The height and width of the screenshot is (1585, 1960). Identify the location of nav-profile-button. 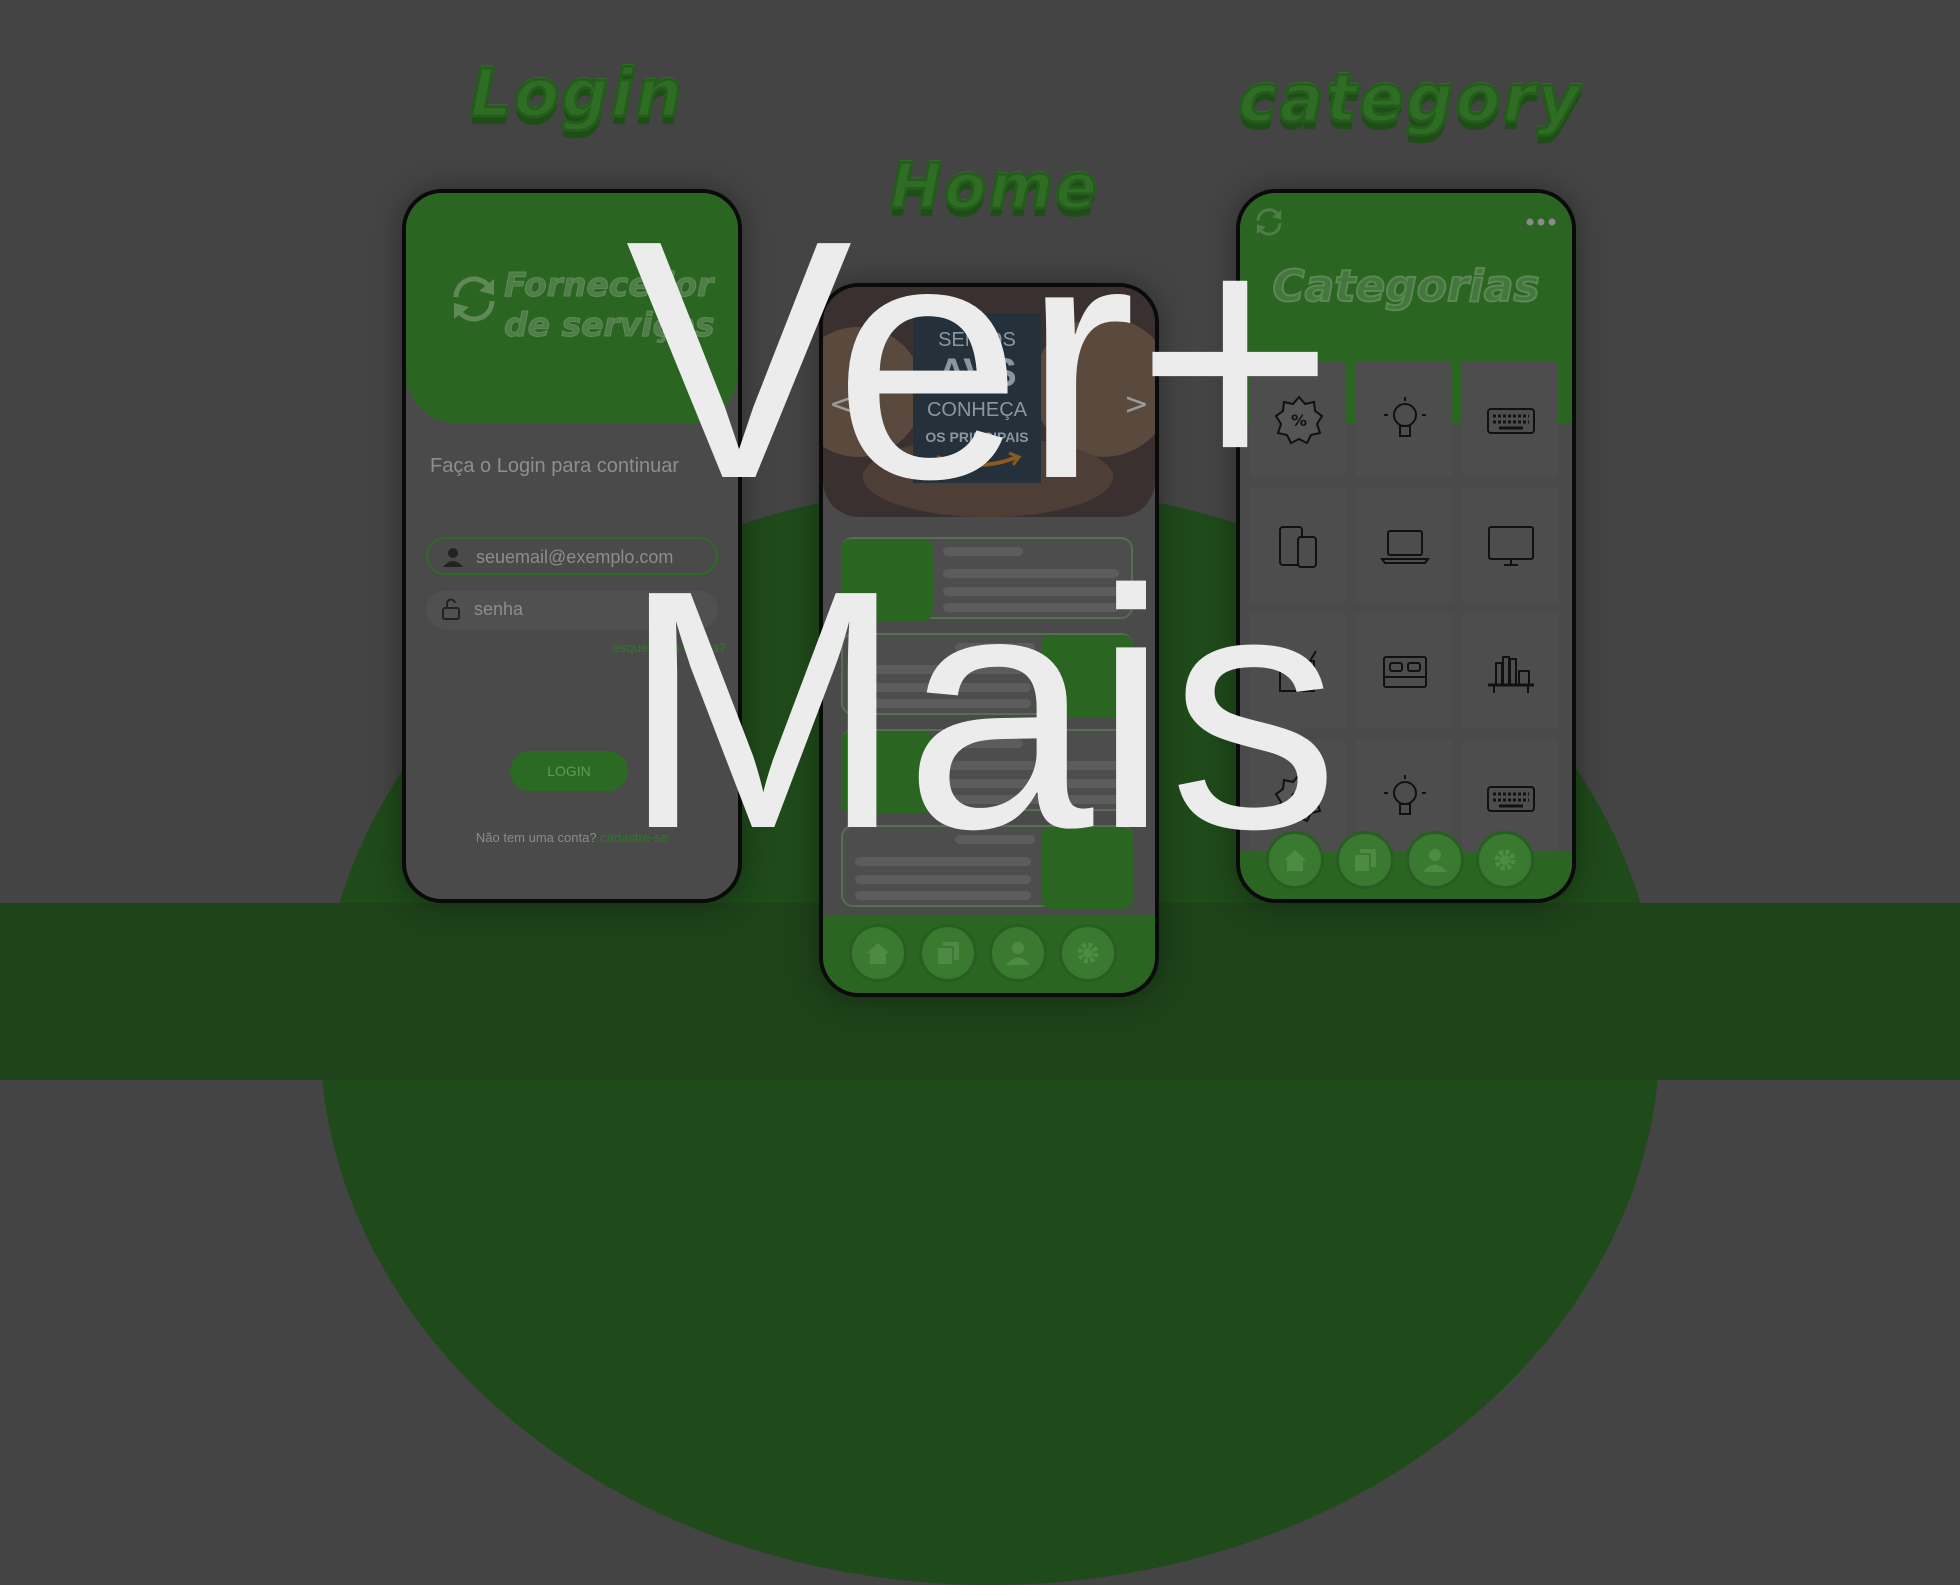
(1018, 953).